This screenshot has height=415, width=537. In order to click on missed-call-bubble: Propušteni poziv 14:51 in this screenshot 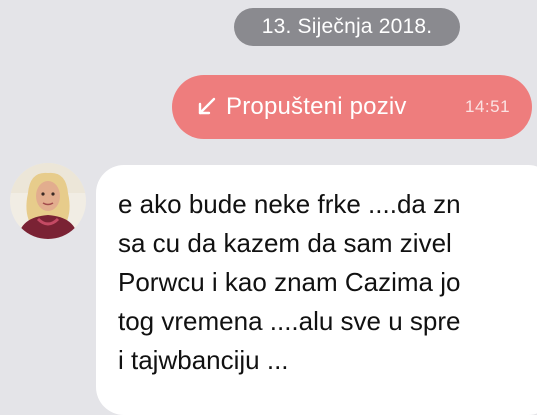, I will do `click(352, 107)`.